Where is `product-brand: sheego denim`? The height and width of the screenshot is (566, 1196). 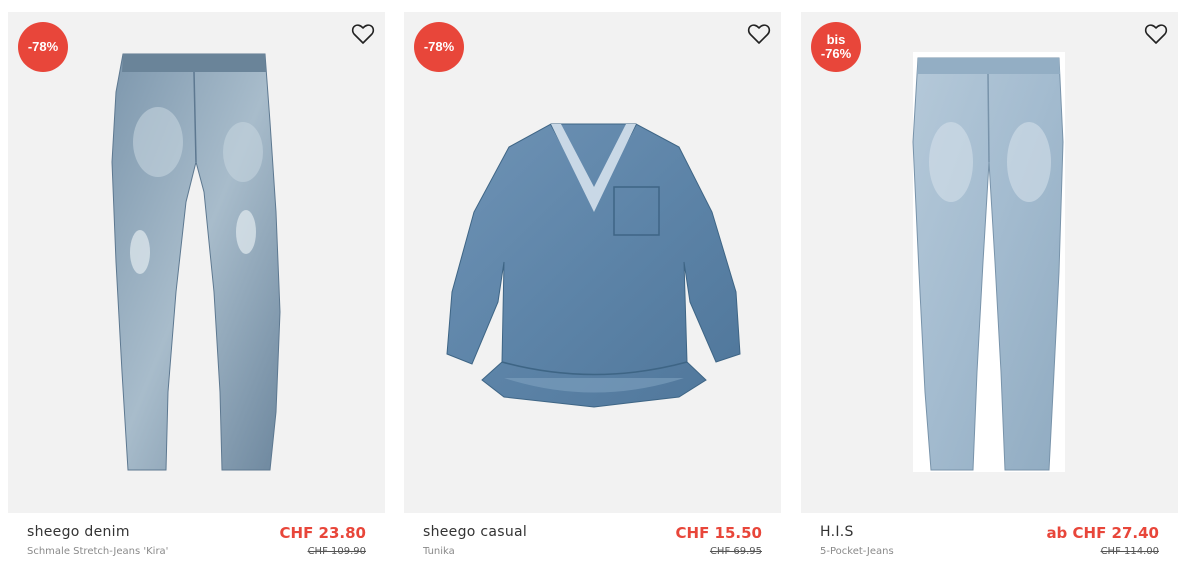 product-brand: sheego denim is located at coordinates (78, 532).